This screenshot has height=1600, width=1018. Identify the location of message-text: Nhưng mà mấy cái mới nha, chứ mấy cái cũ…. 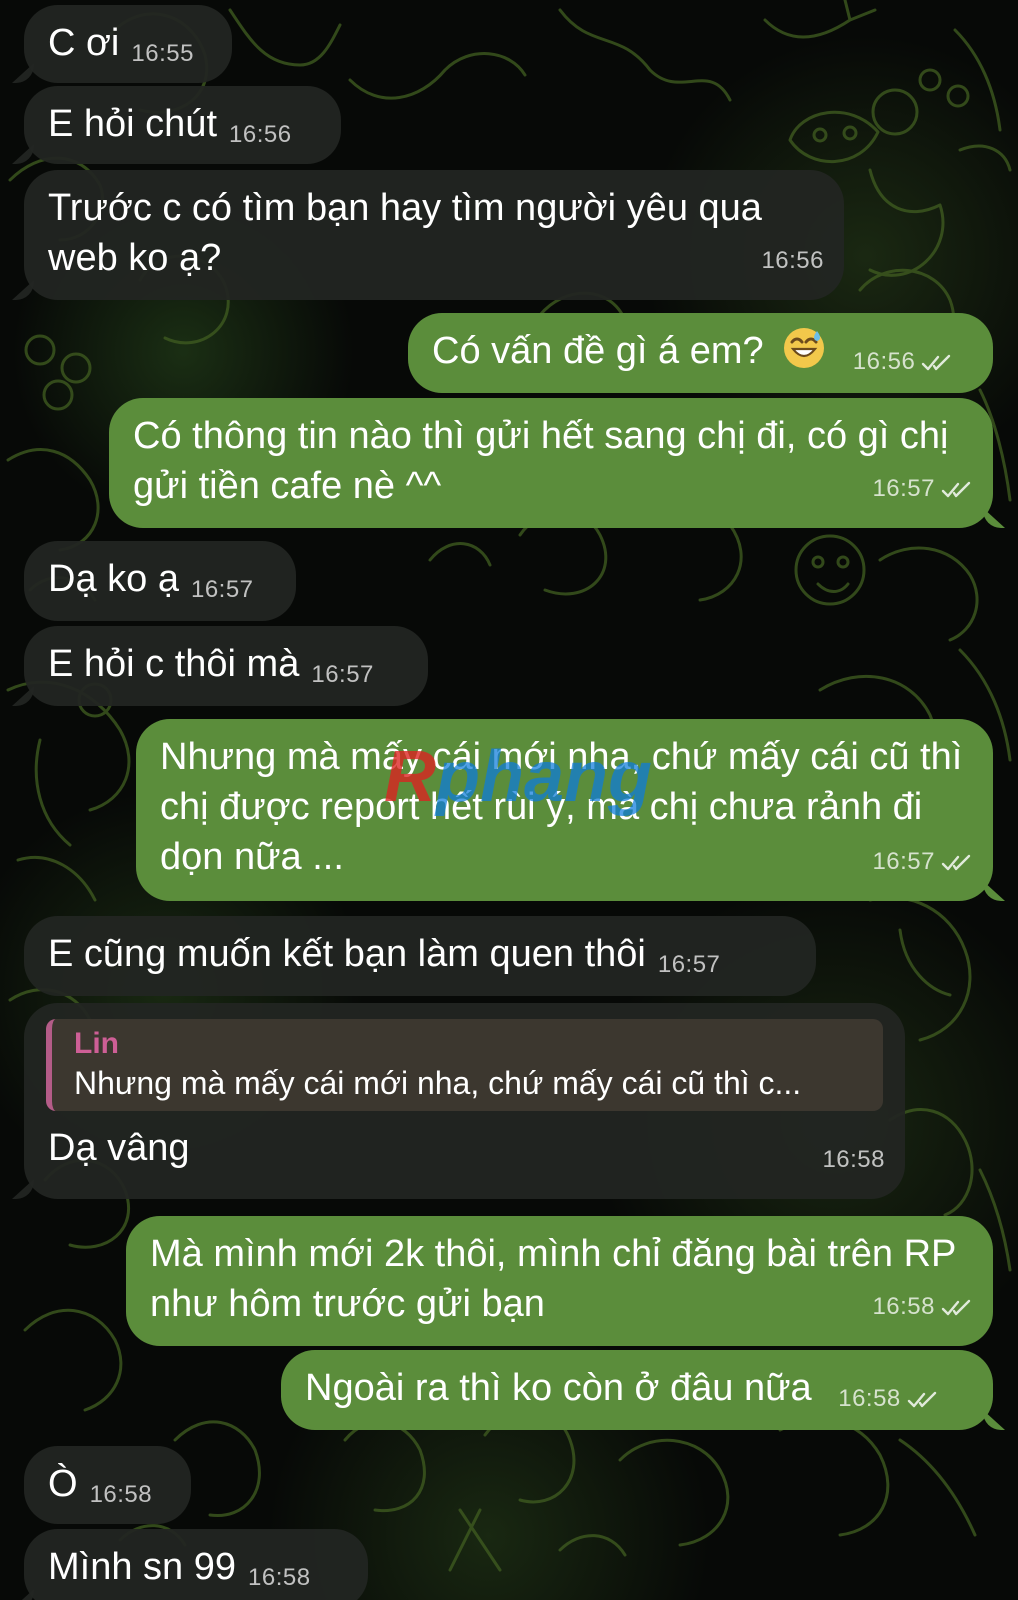
(561, 807).